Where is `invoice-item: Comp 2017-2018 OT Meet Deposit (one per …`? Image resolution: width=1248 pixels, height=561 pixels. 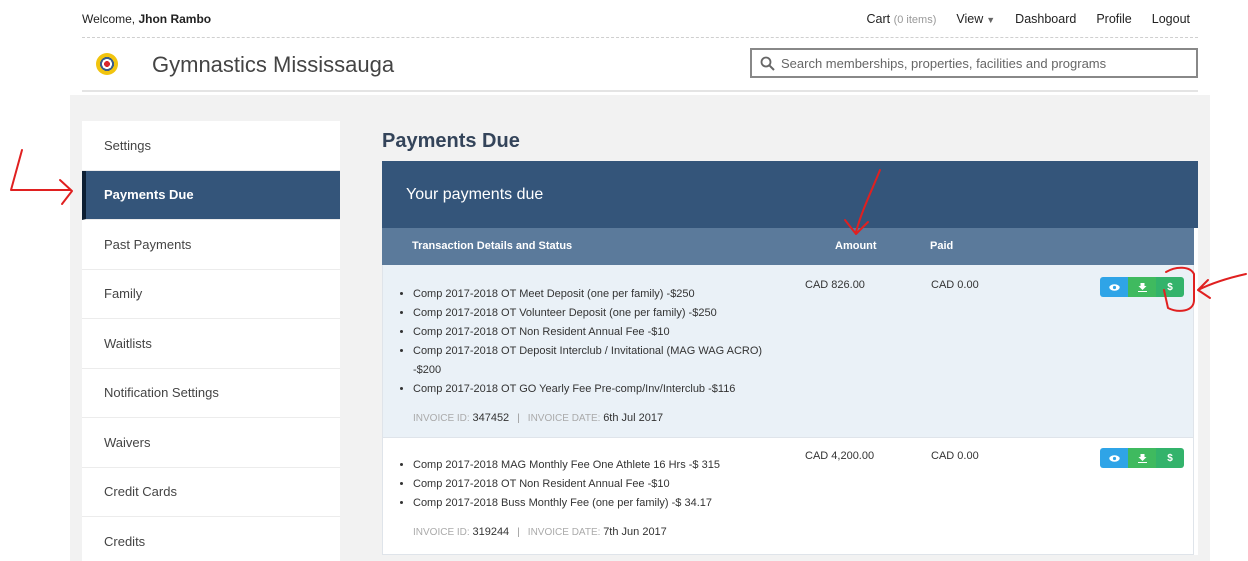 invoice-item: Comp 2017-2018 OT Meet Deposit (one per … is located at coordinates (596, 294).